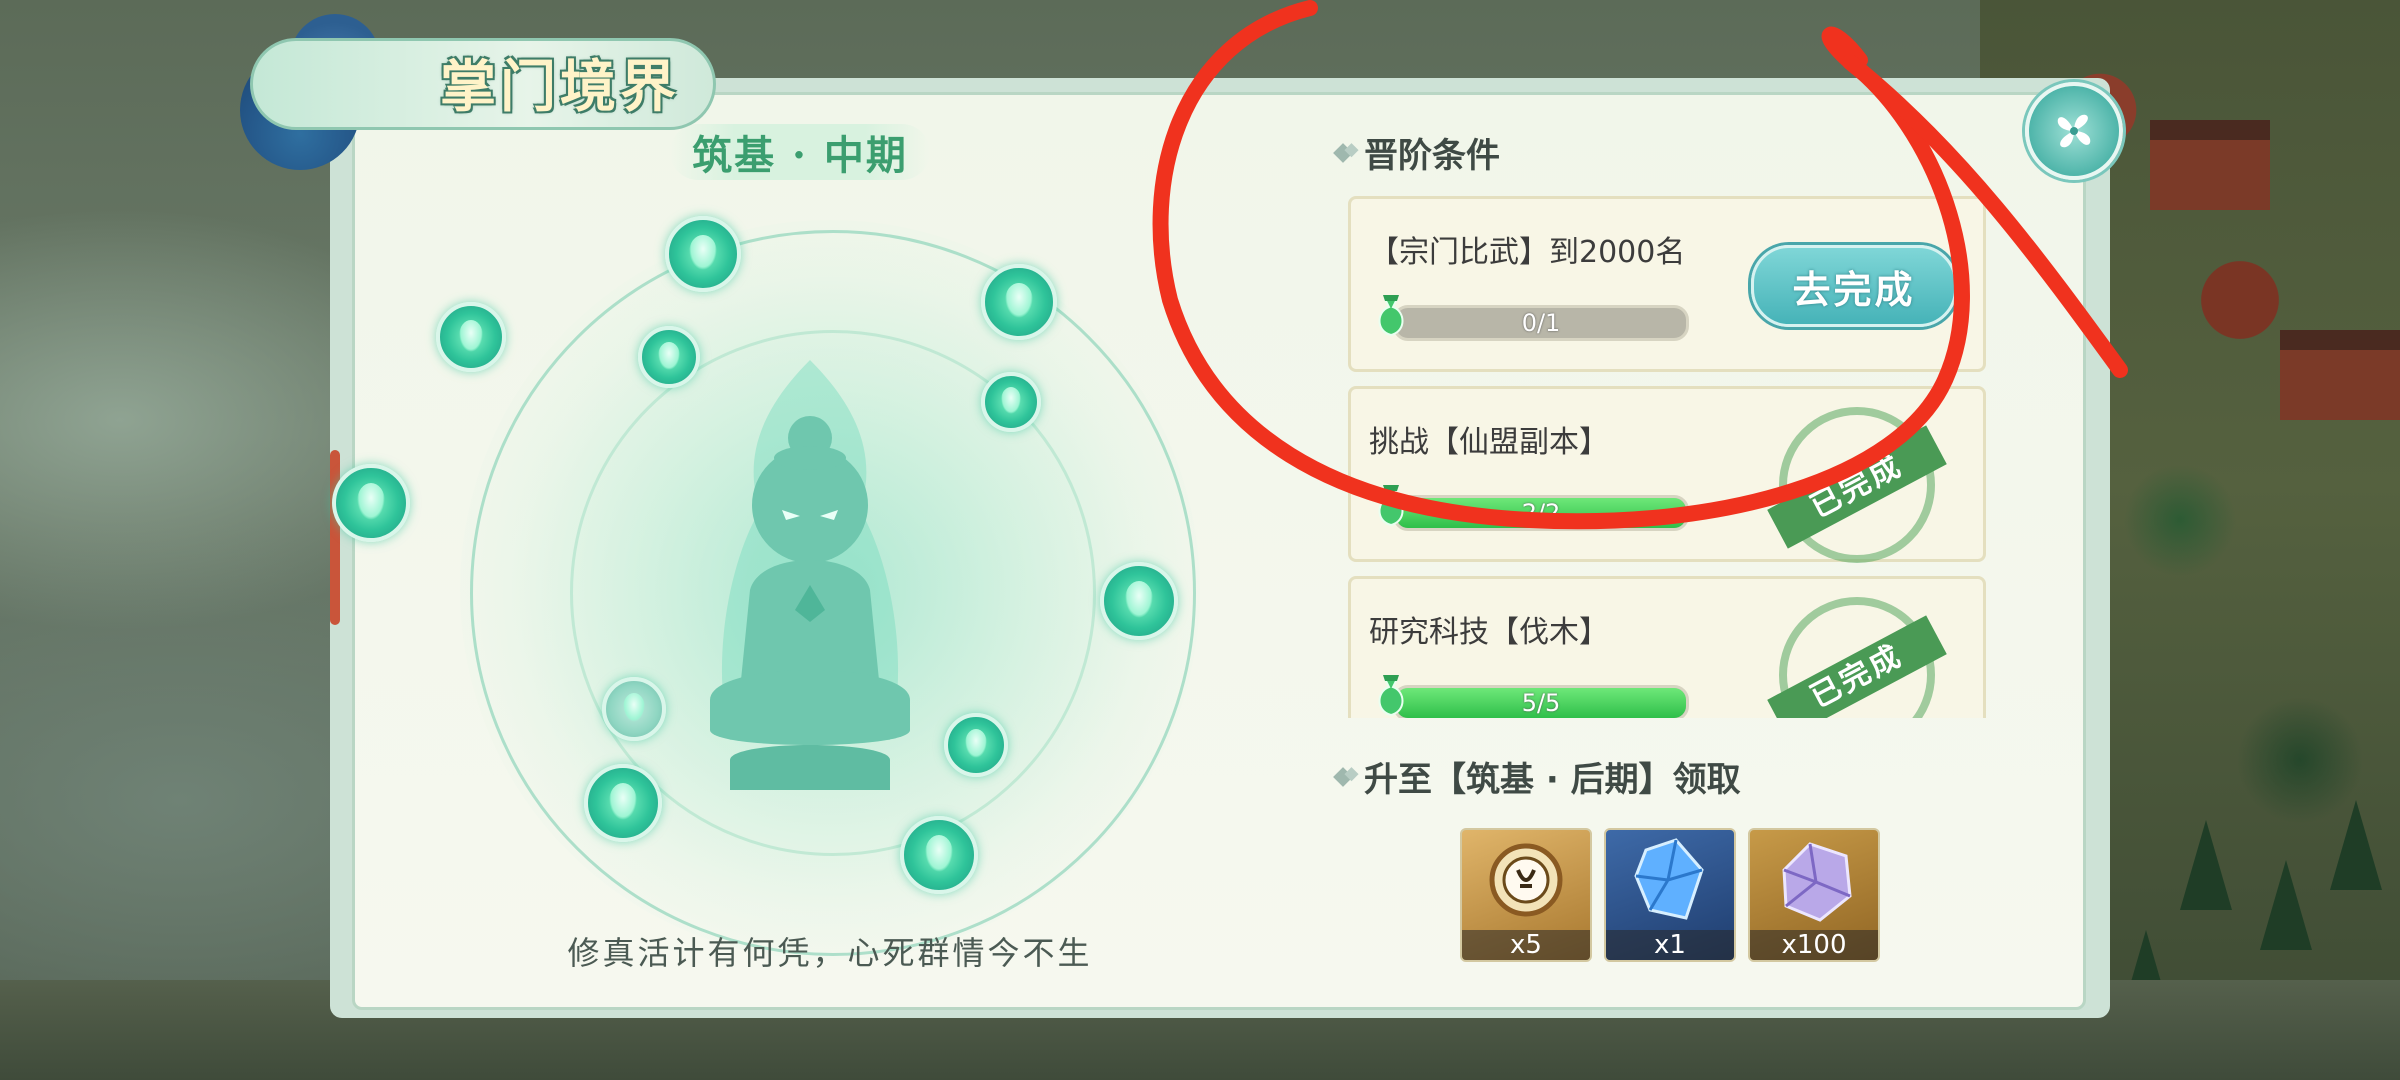  What do you see at coordinates (1526, 880) in the screenshot?
I see `token-icon` at bounding box center [1526, 880].